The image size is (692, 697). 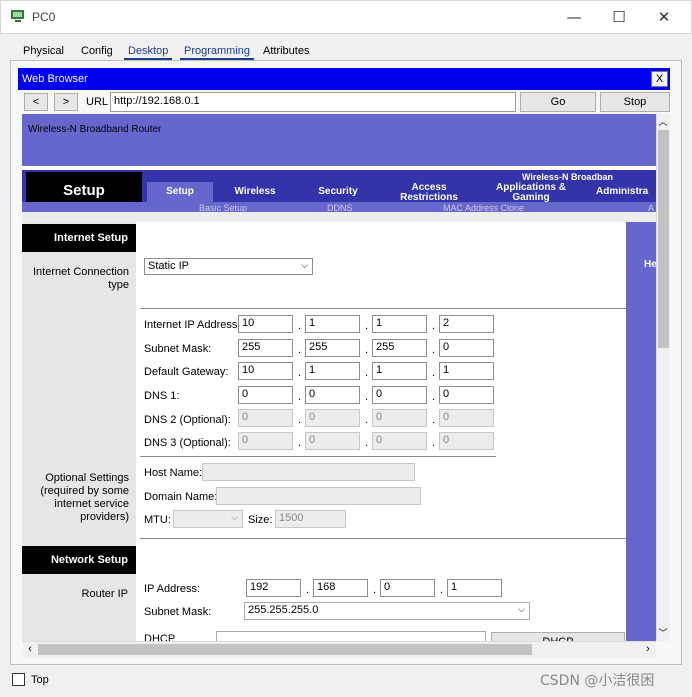 I want to click on network-setup-heading: Network Setup, so click(x=79, y=560).